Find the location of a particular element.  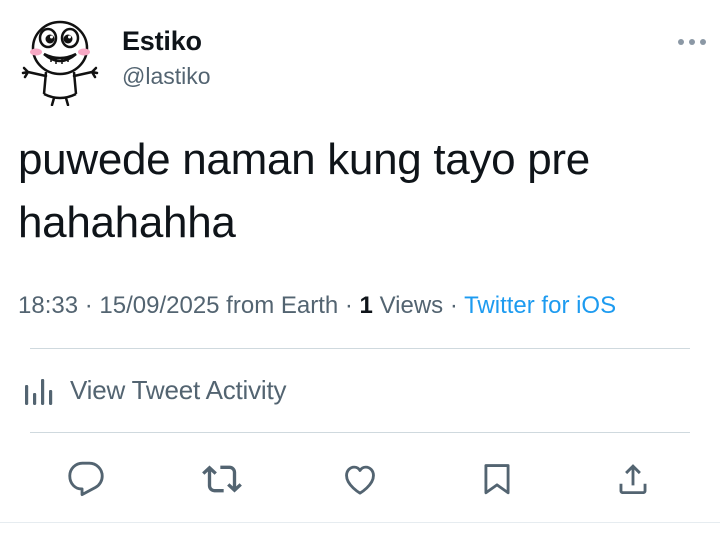

like-button is located at coordinates (360, 479).